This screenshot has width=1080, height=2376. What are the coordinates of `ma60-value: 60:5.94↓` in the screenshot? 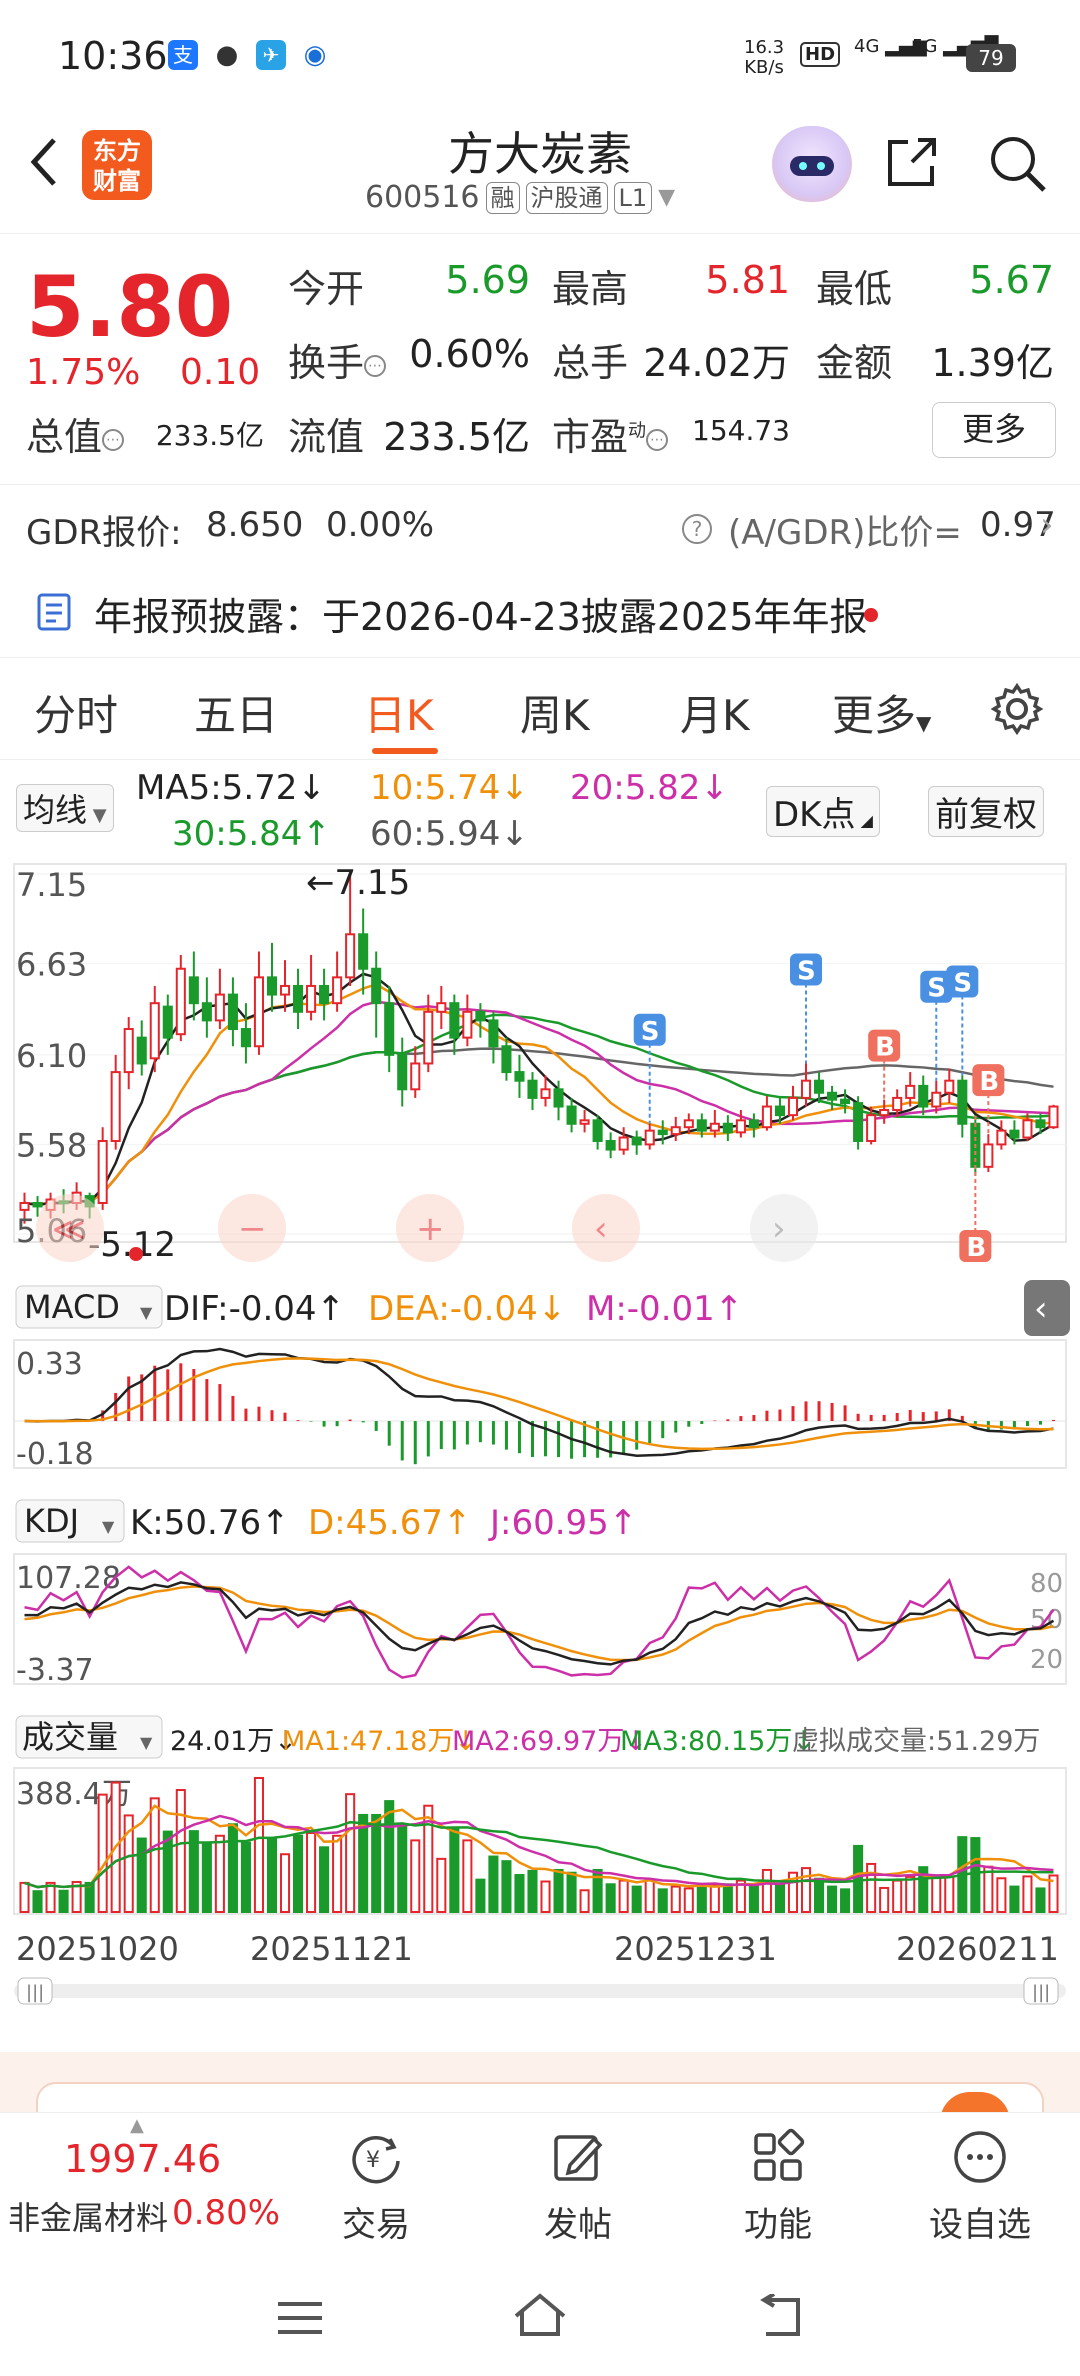 It's located at (449, 834).